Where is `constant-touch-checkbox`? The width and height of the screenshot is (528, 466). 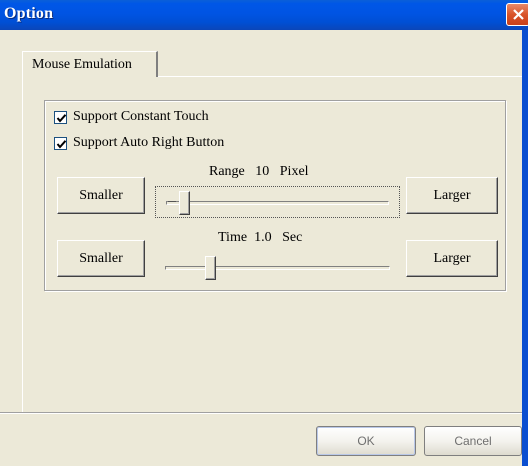
constant-touch-checkbox is located at coordinates (60, 117).